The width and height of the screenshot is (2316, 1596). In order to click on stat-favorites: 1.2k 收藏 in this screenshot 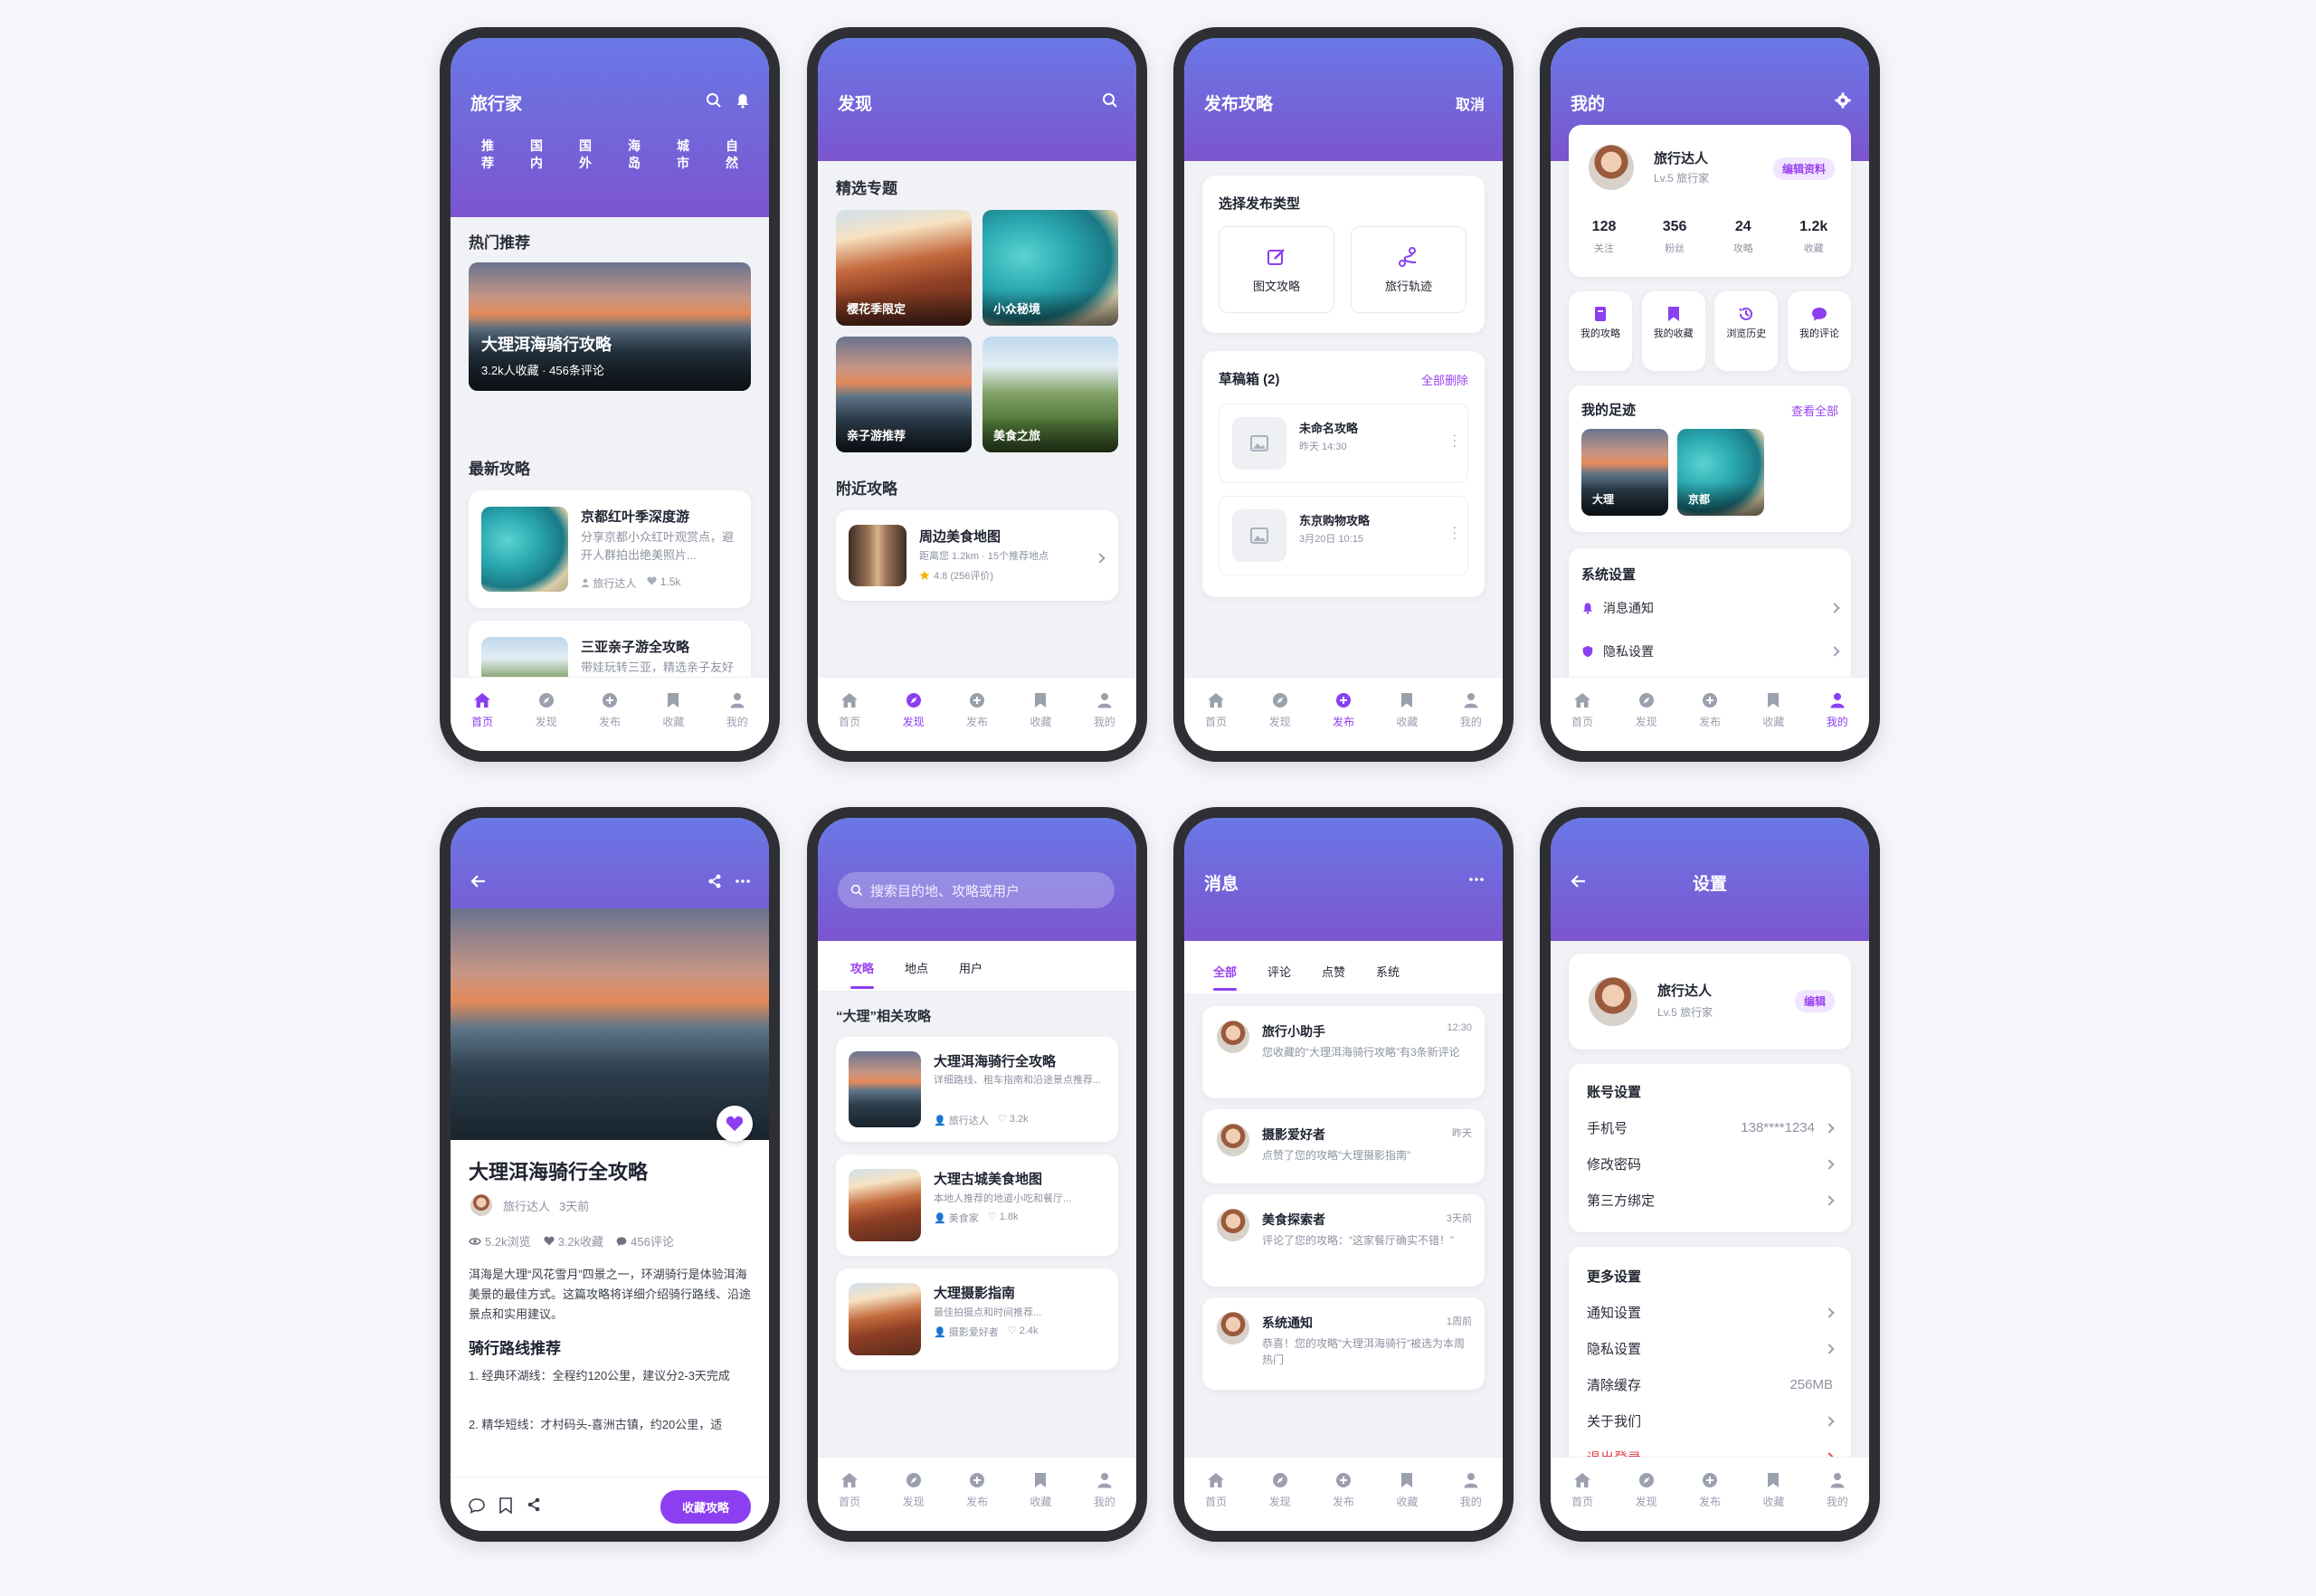, I will do `click(1813, 237)`.